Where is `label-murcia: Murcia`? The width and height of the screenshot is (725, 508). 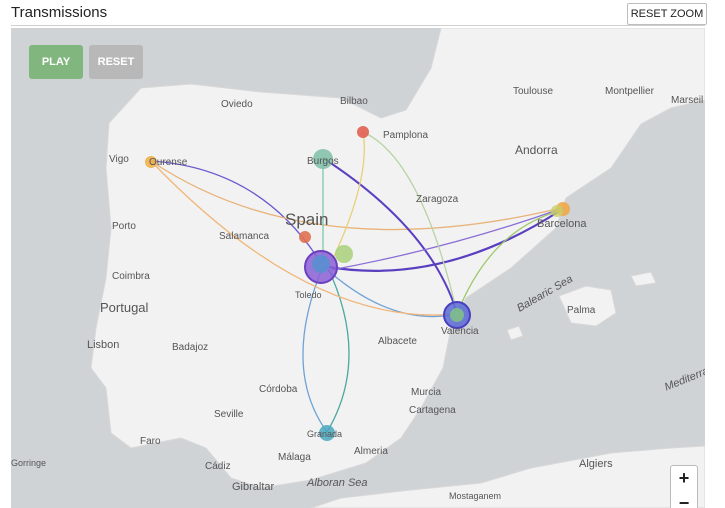 label-murcia: Murcia is located at coordinates (426, 392).